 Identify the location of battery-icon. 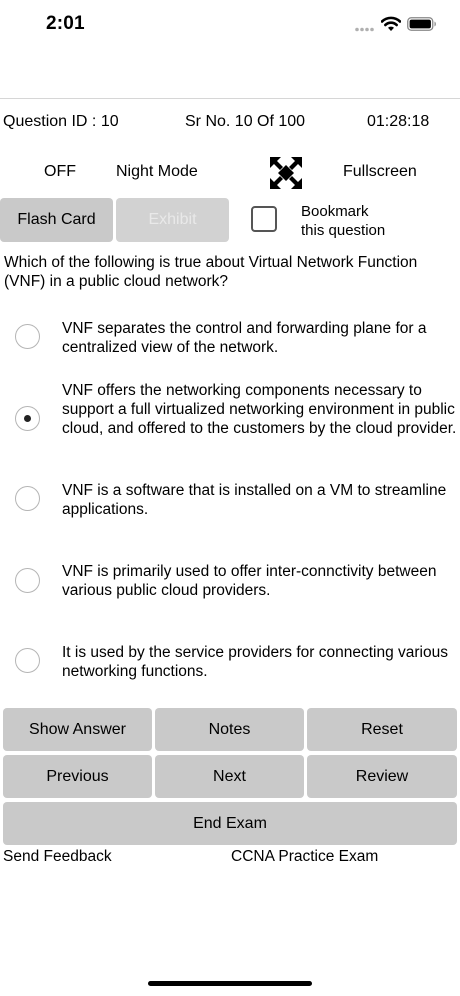
(421, 24).